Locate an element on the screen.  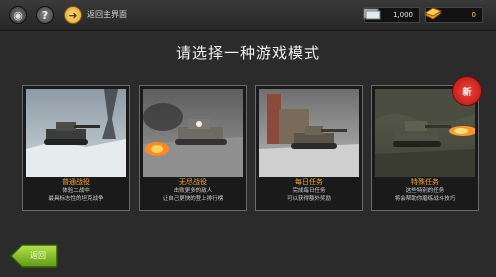
mode-desc-line1: 这些特别的任务 is located at coordinates (425, 191).